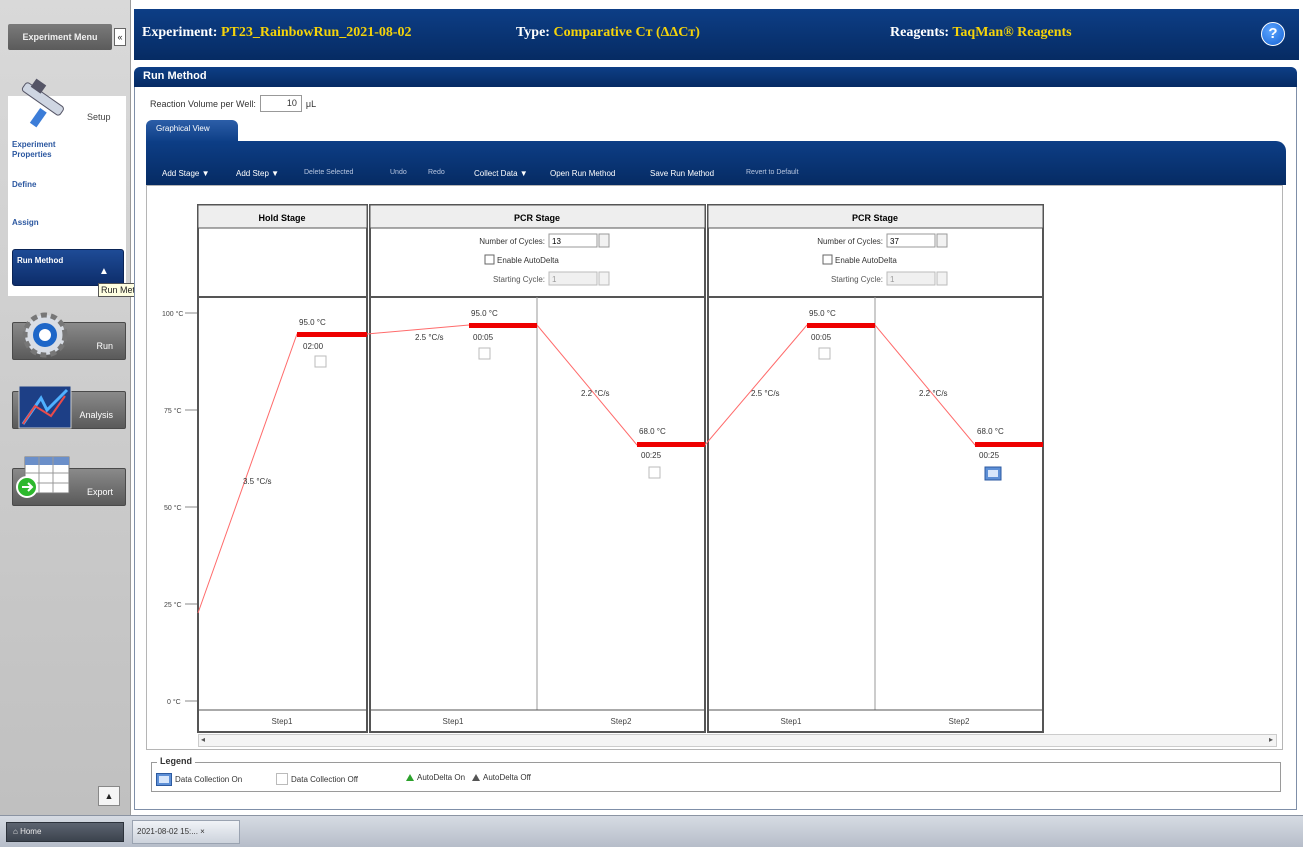 The image size is (1303, 847). Describe the element at coordinates (737, 740) in the screenshot. I see `chart-horizontal-scrollbar: ◂ ▸` at that location.